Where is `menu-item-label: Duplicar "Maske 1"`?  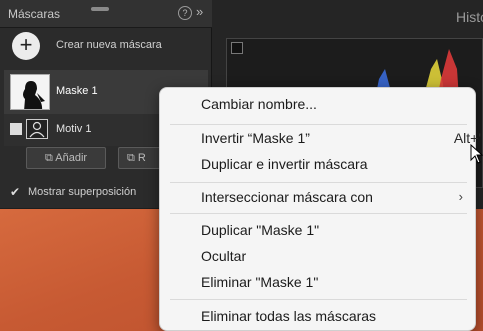 menu-item-label: Duplicar "Maske 1" is located at coordinates (260, 230).